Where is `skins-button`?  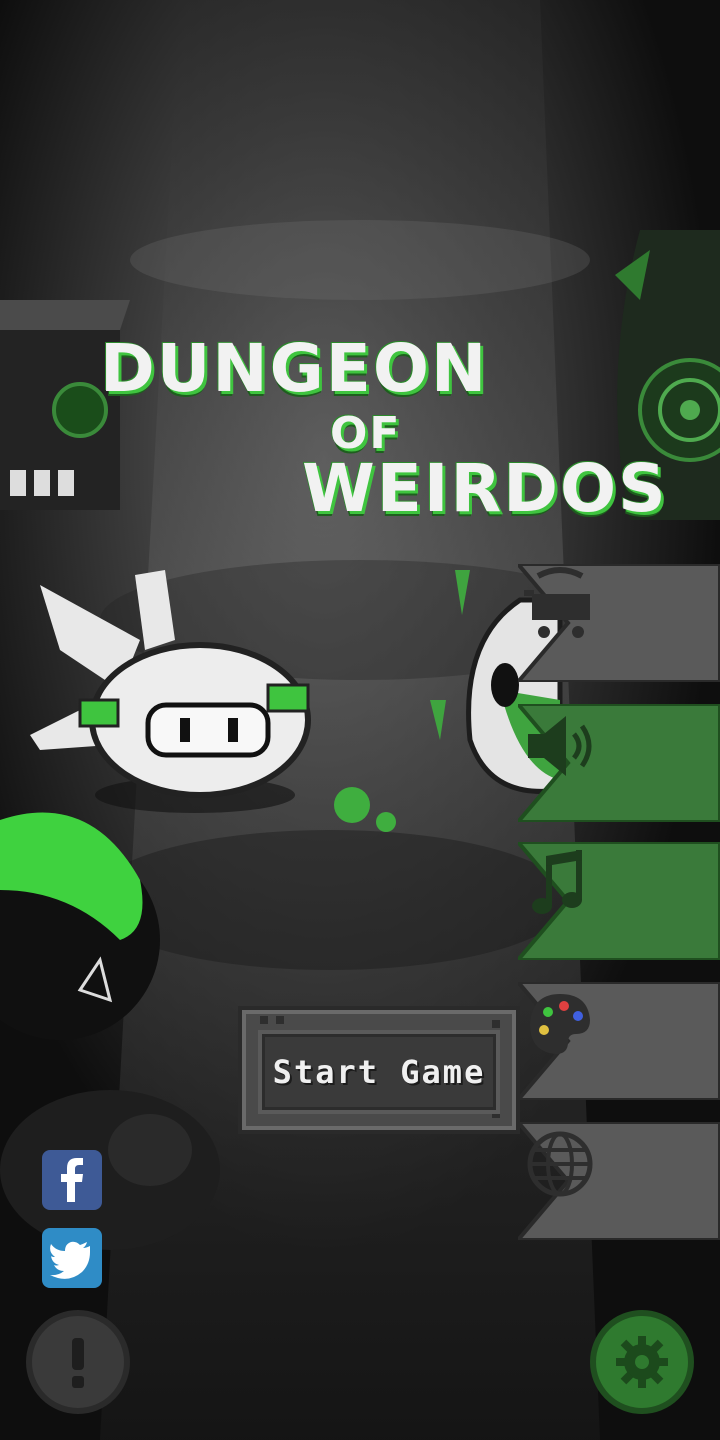
skins-button is located at coordinates (619, 1041).